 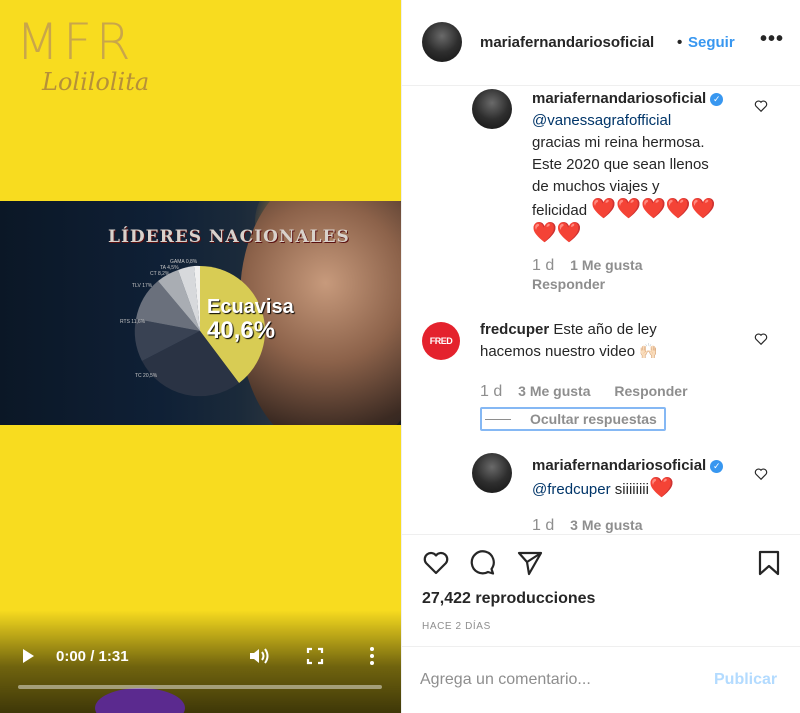 I want to click on post-header: mariafernandariosoficial • Seguir •••, so click(x=601, y=43).